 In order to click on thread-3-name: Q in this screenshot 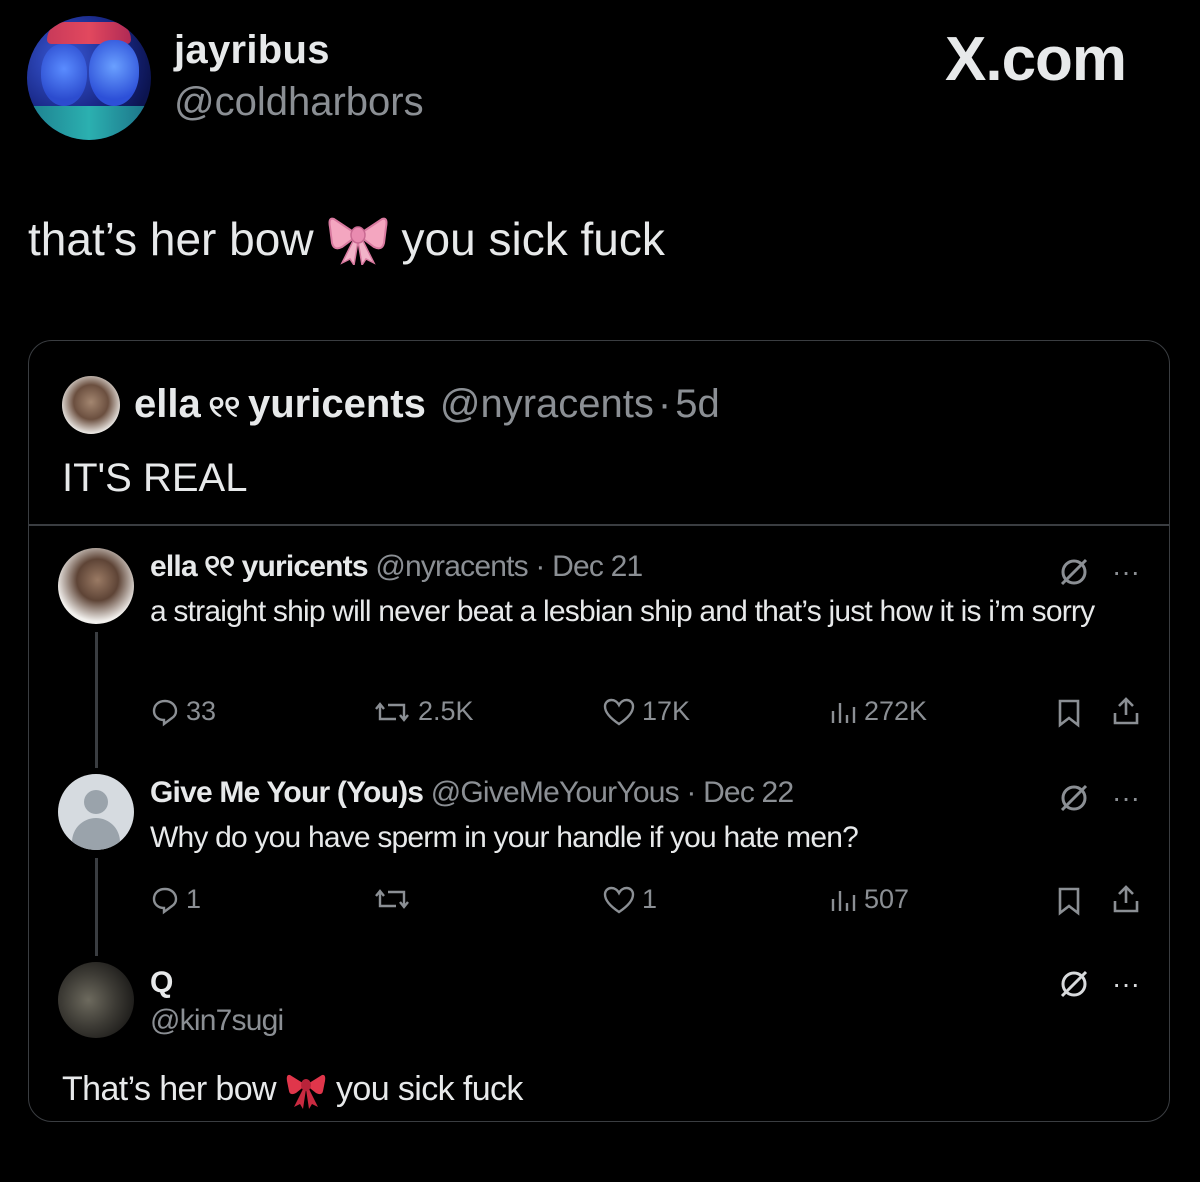, I will do `click(161, 982)`.